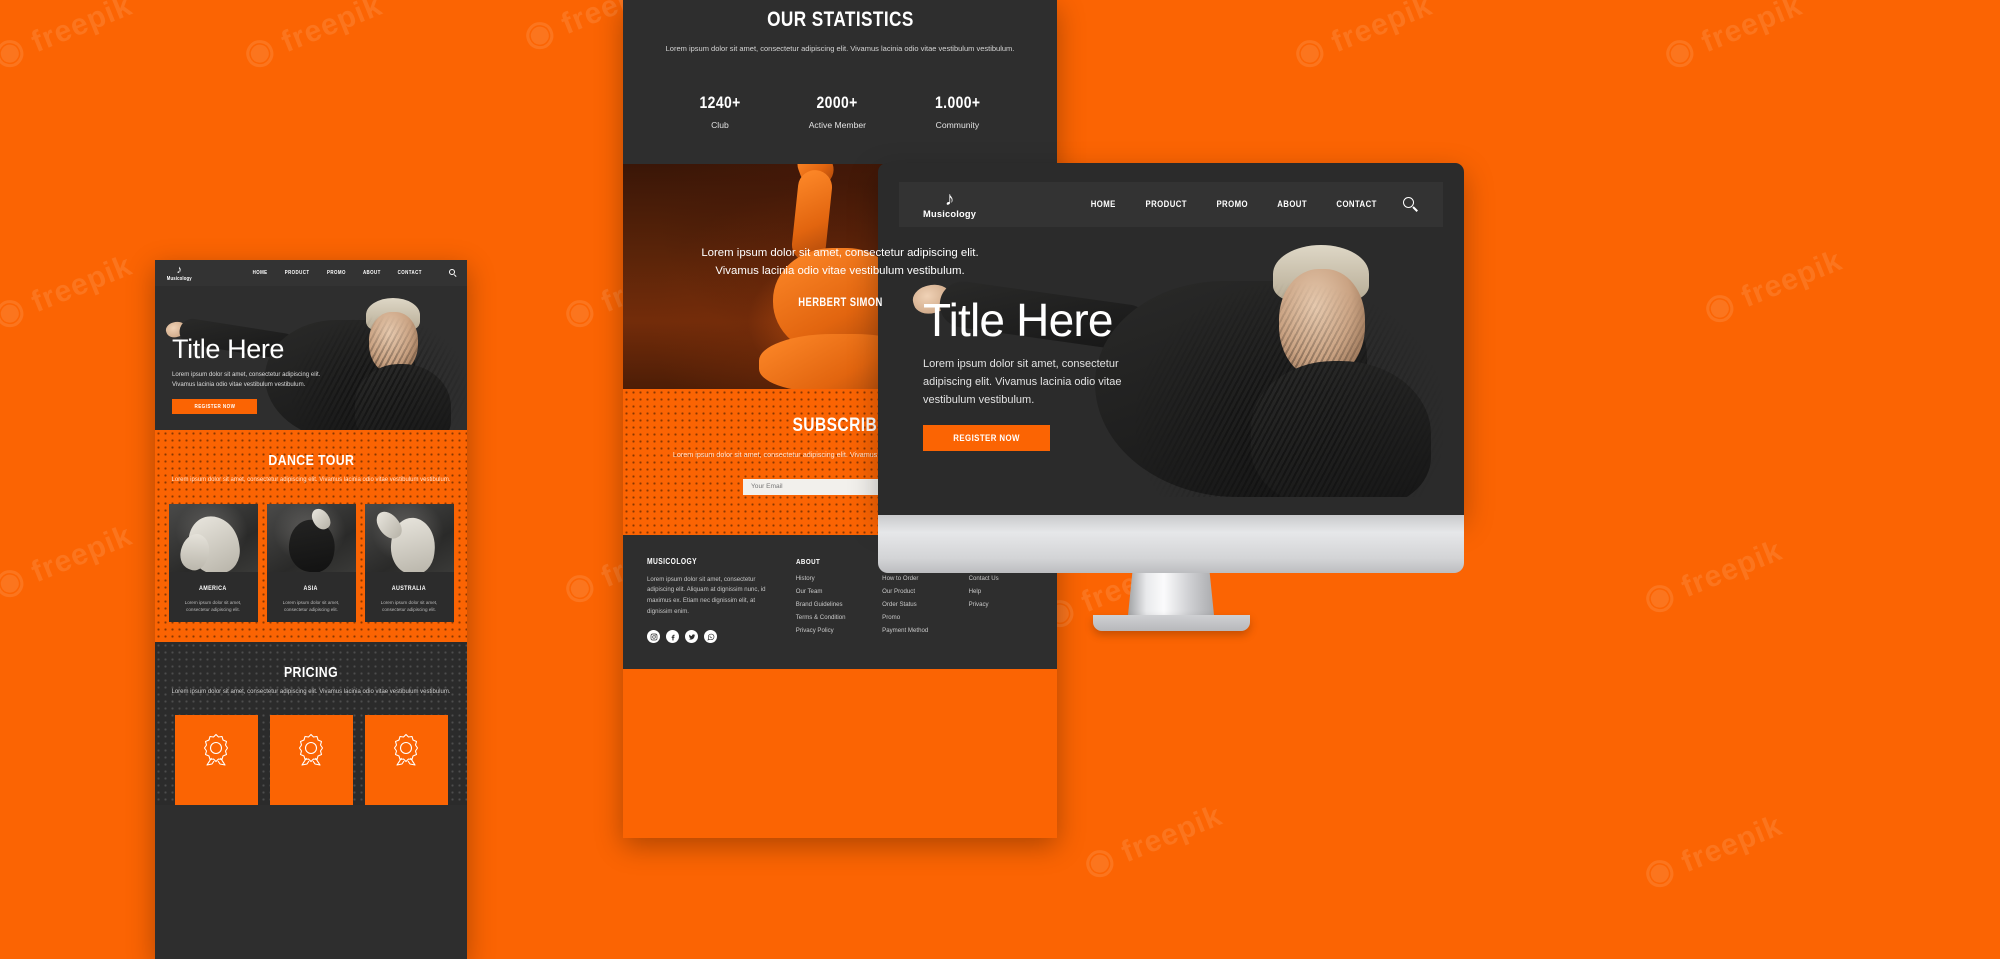 The image size is (2000, 959). What do you see at coordinates (914, 630) in the screenshot?
I see `footer-link: Payment Method` at bounding box center [914, 630].